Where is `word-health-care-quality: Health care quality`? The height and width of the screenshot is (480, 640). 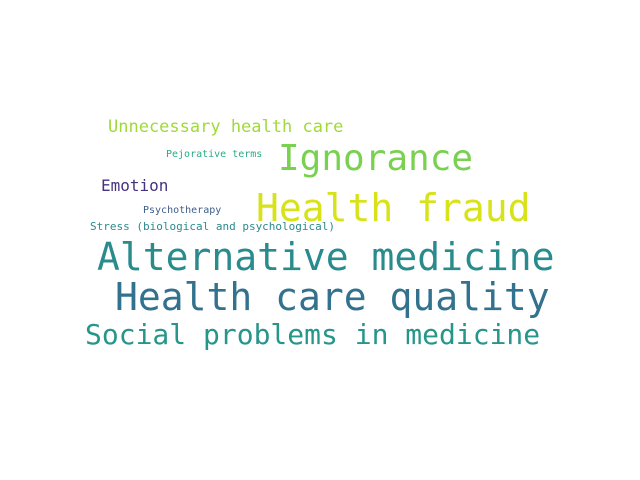
word-health-care-quality: Health care quality is located at coordinates (332, 297).